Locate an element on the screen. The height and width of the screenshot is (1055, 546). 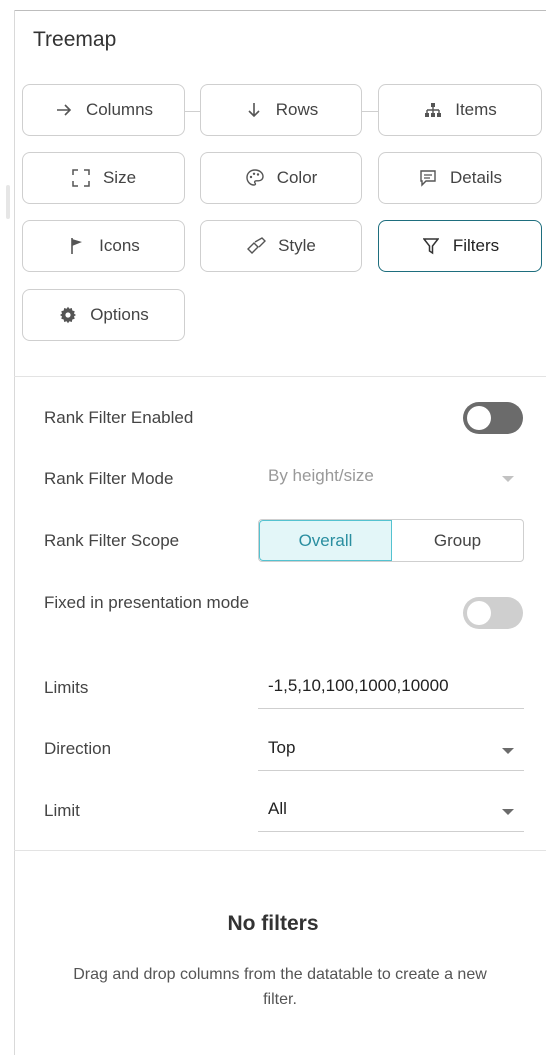
filters-button: Filters is located at coordinates (460, 246).